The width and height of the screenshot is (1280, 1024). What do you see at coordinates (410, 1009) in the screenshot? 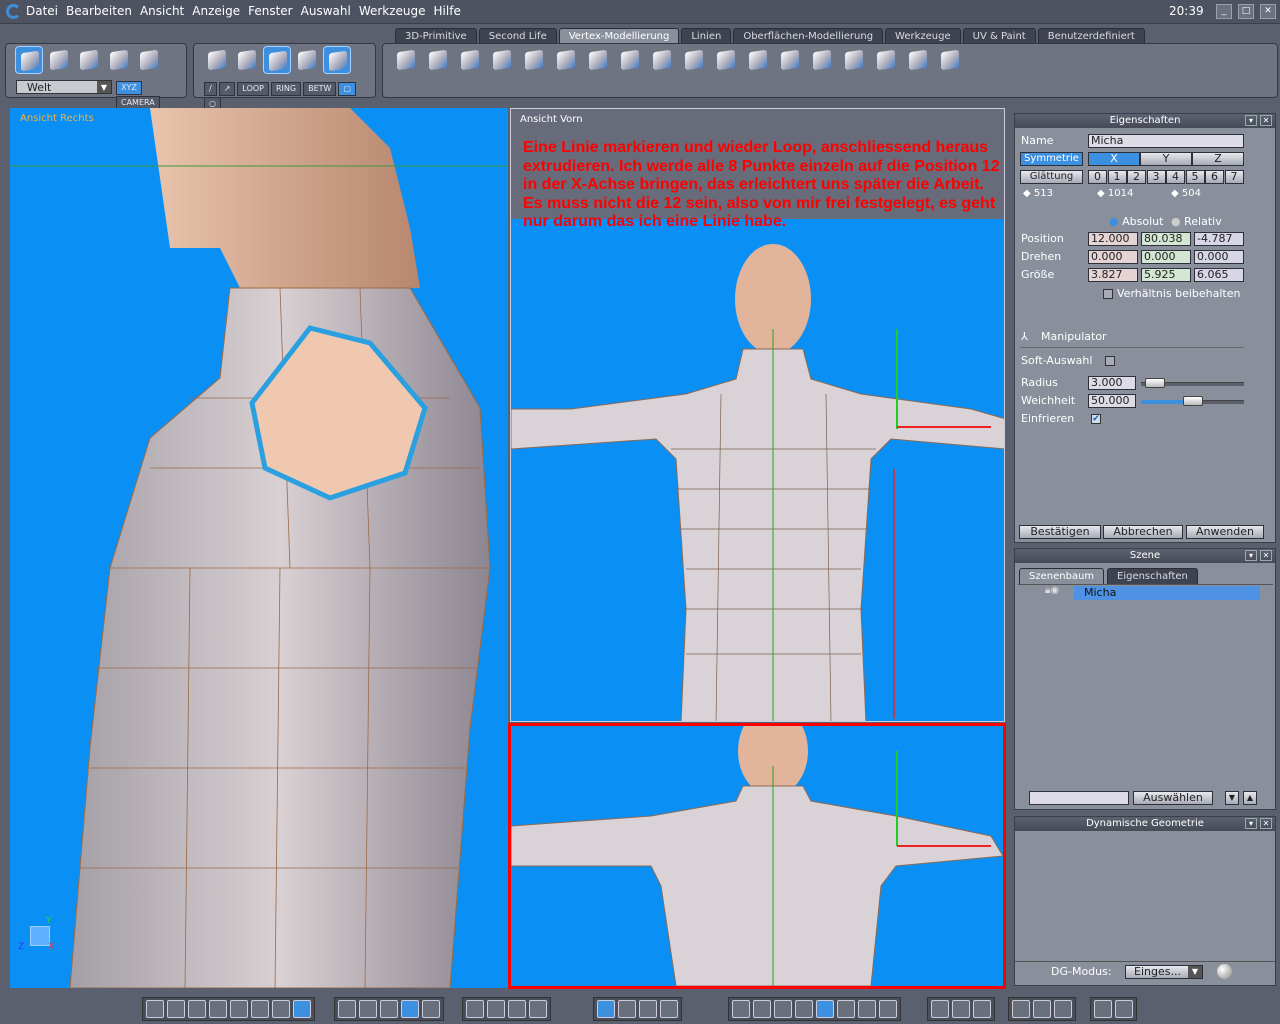
I see `bottom-tool-2-4-icon` at bounding box center [410, 1009].